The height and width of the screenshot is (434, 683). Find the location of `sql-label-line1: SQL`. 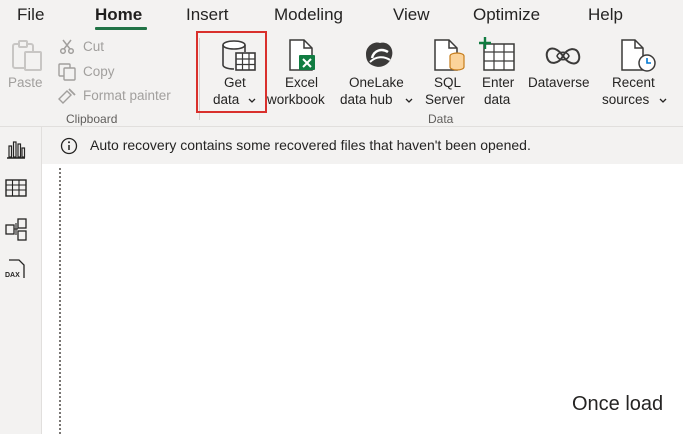

sql-label-line1: SQL is located at coordinates (448, 82).